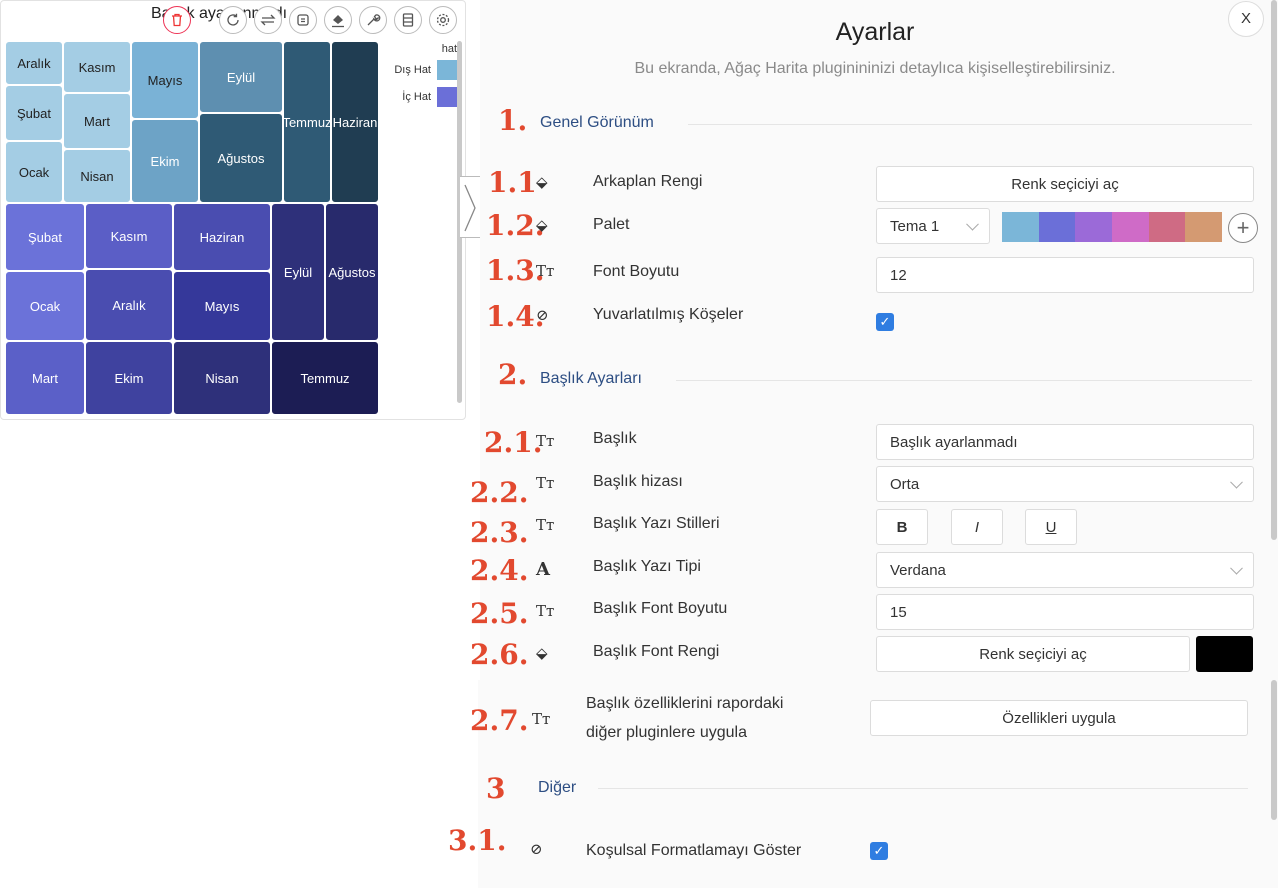  I want to click on wrench-icon, so click(373, 20).